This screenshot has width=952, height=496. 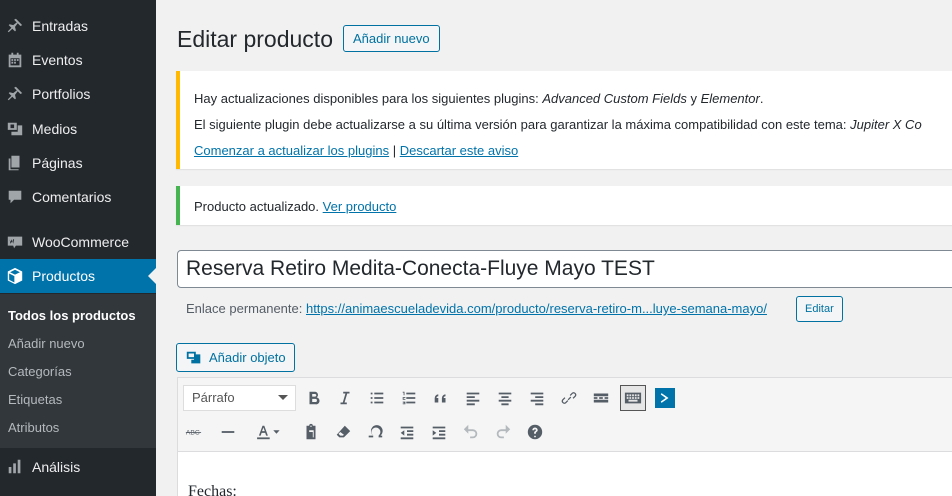 What do you see at coordinates (213, 397) in the screenshot?
I see `format-select-value: Párrafo` at bounding box center [213, 397].